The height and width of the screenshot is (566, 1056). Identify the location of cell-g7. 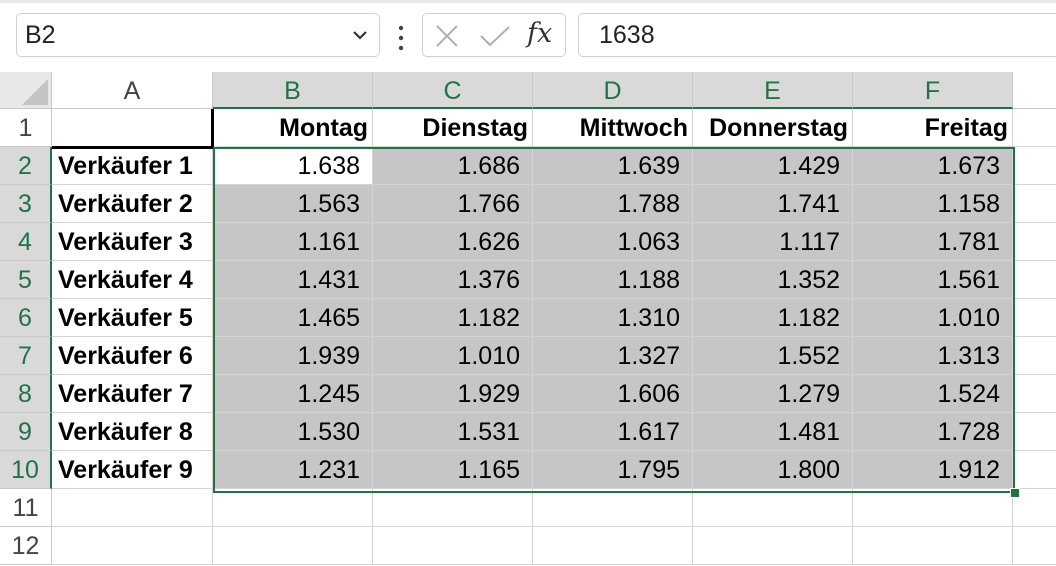
(1034, 356).